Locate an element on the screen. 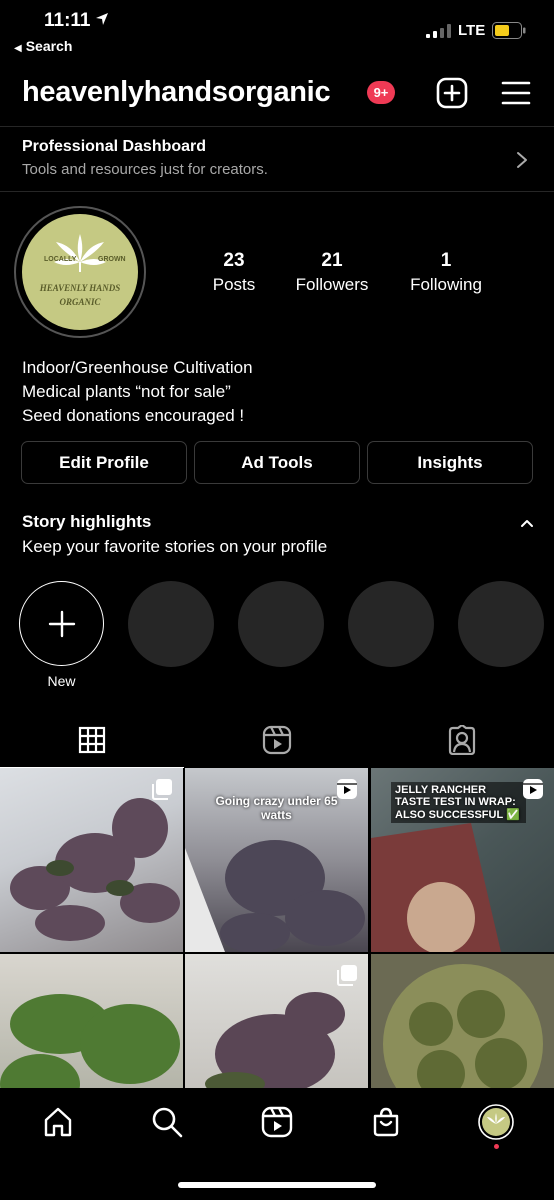  nav-profile is located at coordinates (496, 1122).